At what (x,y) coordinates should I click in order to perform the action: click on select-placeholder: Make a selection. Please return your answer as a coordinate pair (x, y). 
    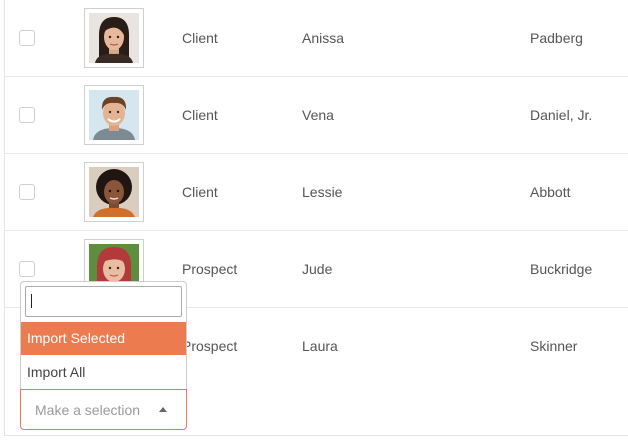
    Looking at the image, I should click on (88, 410).